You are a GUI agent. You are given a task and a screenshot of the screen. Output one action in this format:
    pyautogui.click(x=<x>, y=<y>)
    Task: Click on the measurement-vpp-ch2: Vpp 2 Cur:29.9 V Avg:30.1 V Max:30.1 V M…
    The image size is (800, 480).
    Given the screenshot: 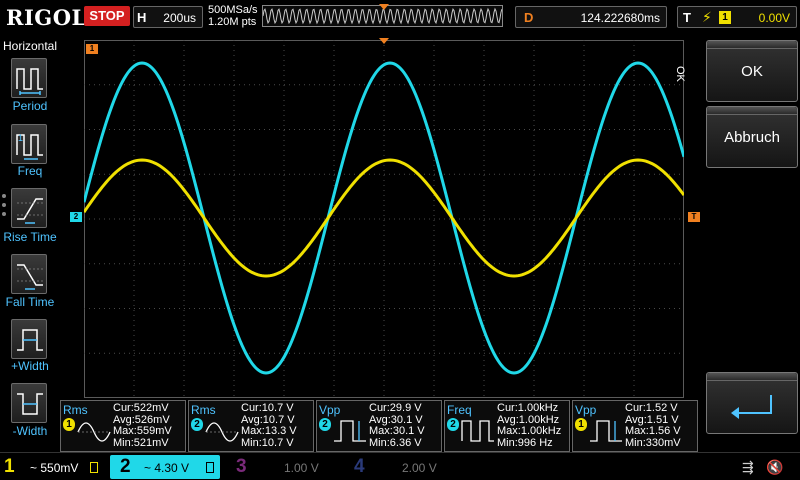 What is the action you would take?
    pyautogui.click(x=379, y=426)
    